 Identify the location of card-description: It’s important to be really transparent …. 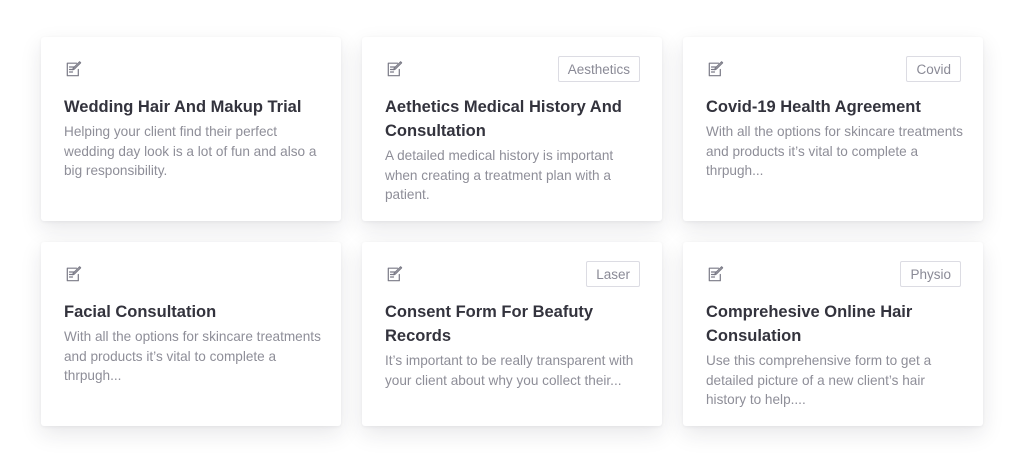
(509, 370).